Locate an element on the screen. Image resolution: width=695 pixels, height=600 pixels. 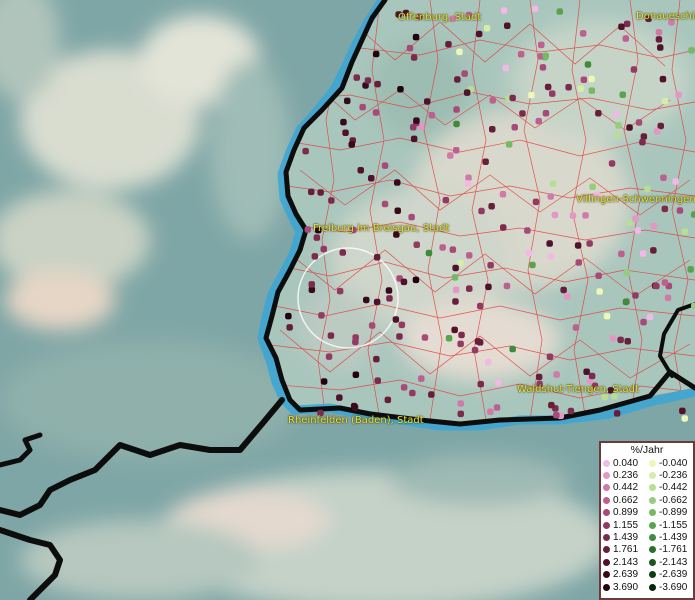
legend-entry-negative: -0.040 is located at coordinates (670, 463).